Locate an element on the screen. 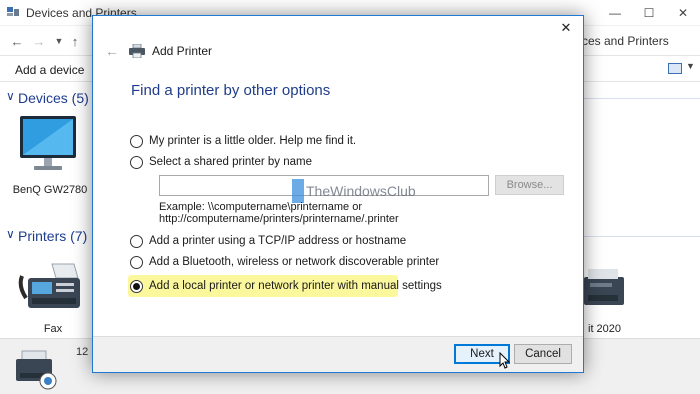 The width and height of the screenshot is (700, 394). printer-device-label: it 2020 is located at coordinates (605, 329).